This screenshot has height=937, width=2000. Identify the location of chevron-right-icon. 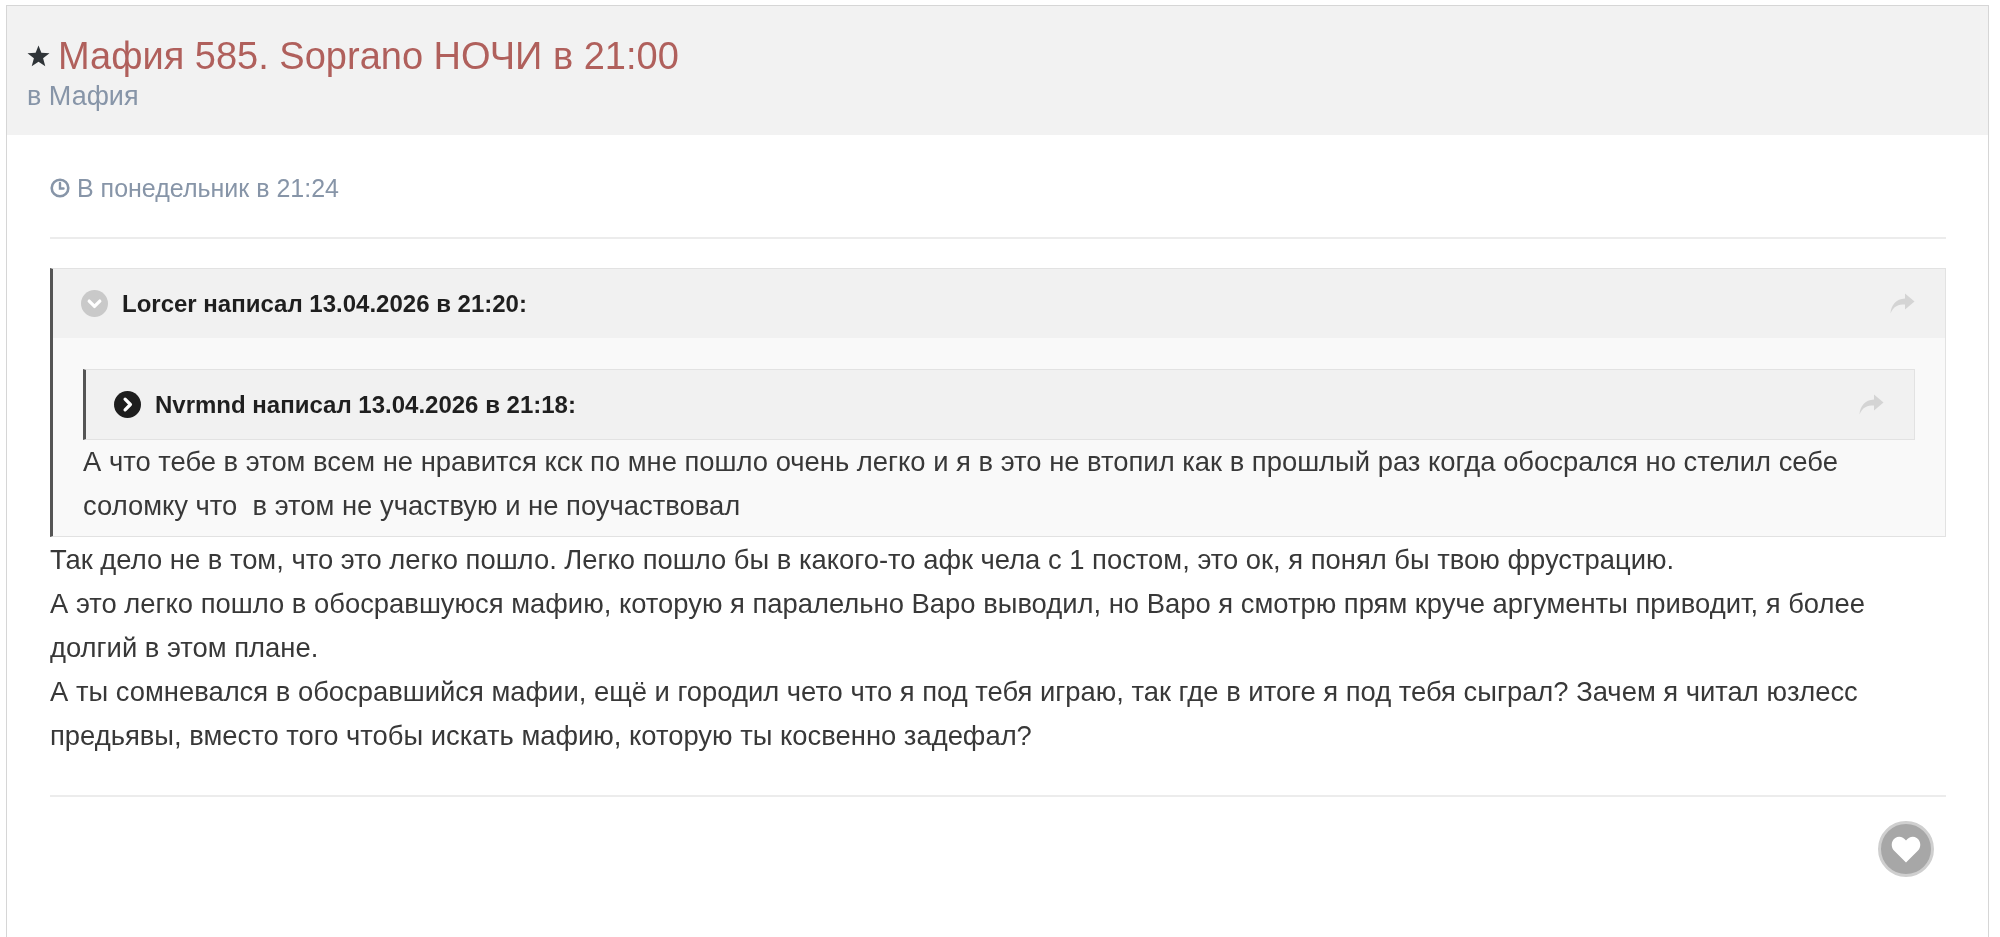
(127, 404).